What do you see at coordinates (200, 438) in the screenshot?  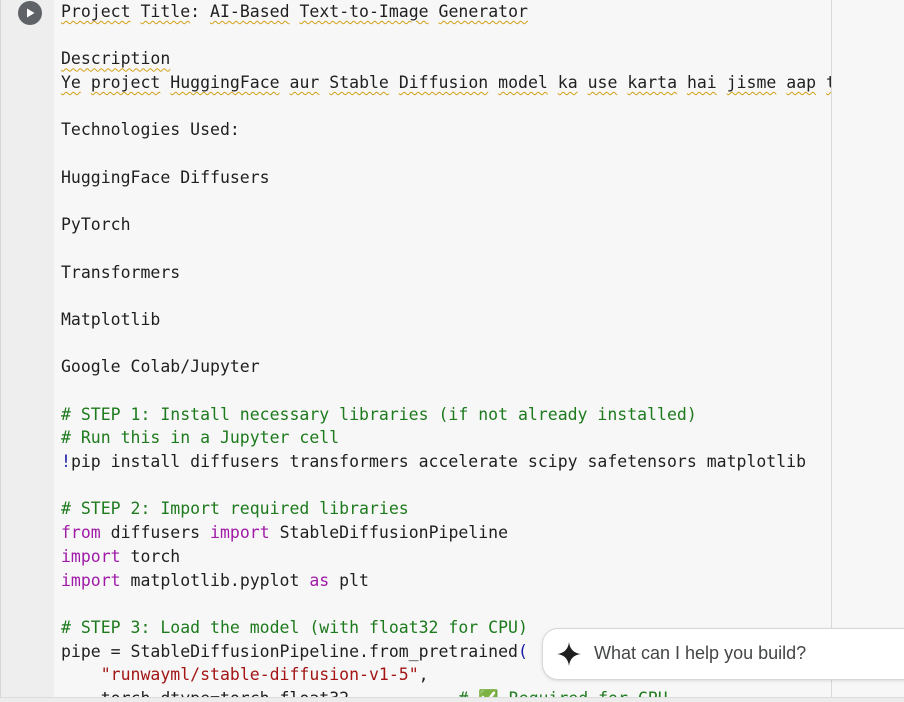 I see `code-token: # Run this in a Jupyter cell` at bounding box center [200, 438].